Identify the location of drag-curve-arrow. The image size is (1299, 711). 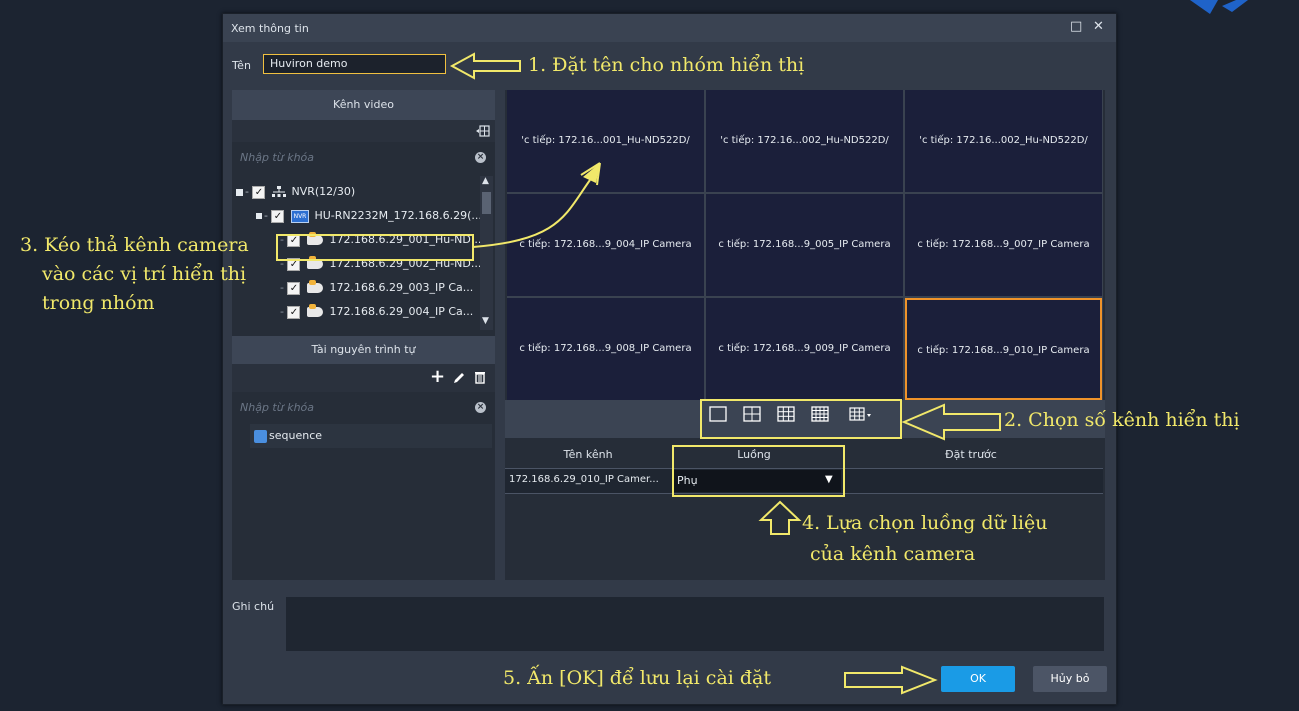
(531, 213).